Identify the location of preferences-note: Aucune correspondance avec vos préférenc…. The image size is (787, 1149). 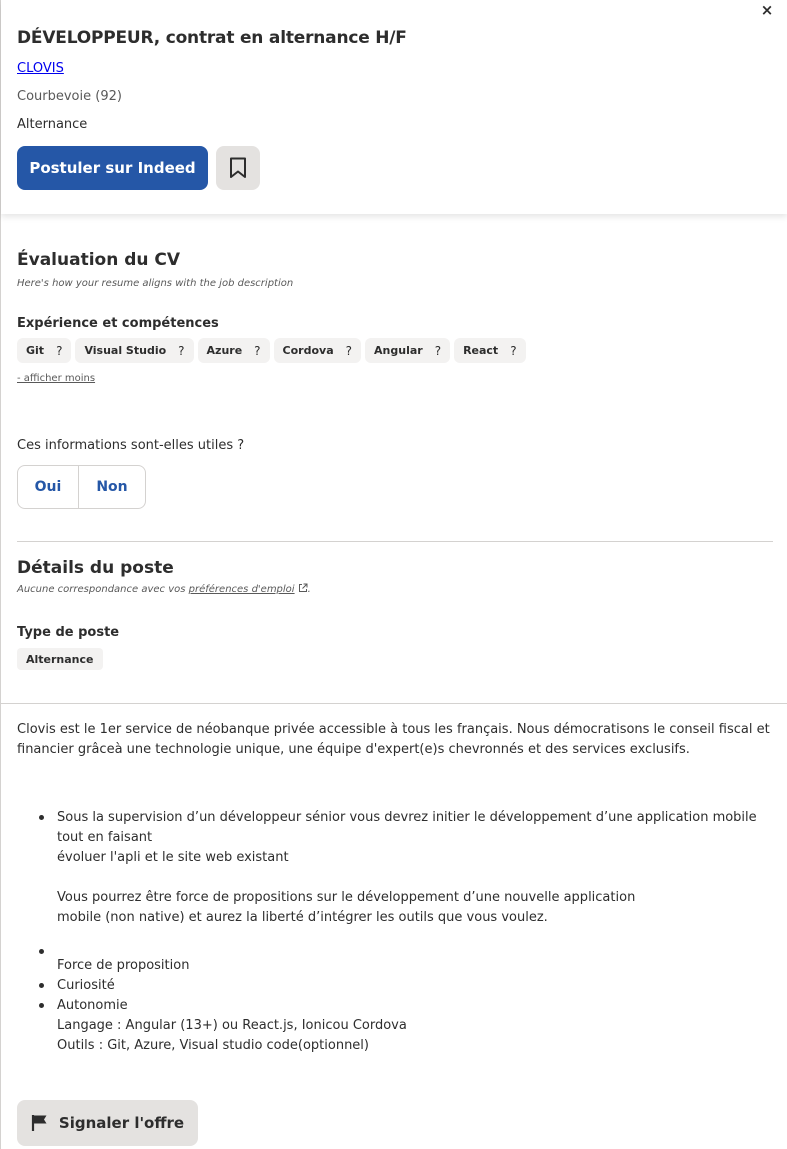
(164, 589).